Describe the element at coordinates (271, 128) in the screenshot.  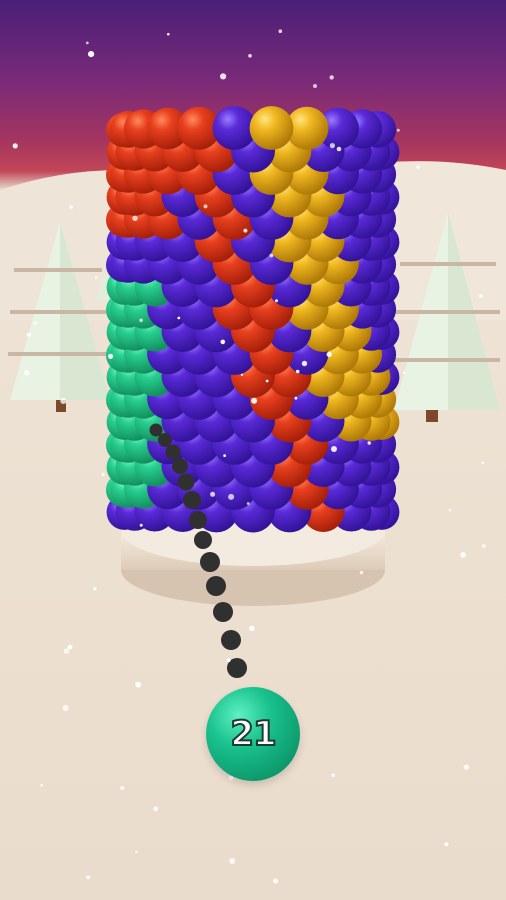
I see `tower-ball-yellow` at that location.